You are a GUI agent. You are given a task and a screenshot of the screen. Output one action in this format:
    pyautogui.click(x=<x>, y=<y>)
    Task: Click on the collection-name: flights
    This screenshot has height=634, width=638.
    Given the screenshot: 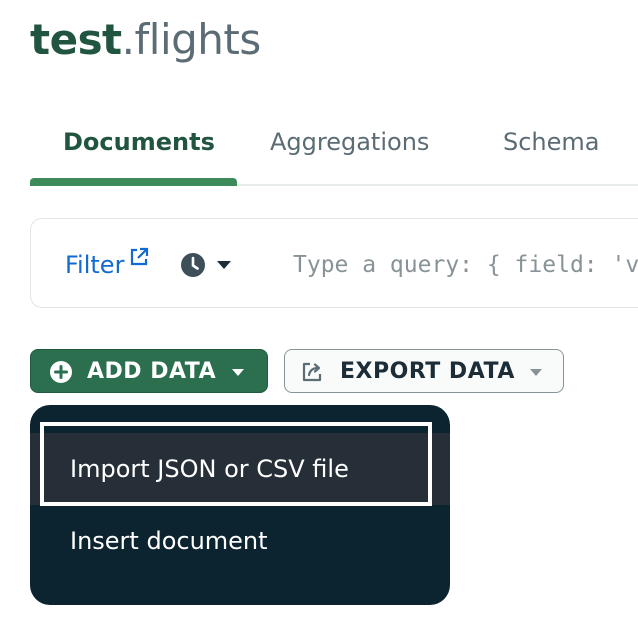 What is the action you would take?
    pyautogui.click(x=198, y=39)
    